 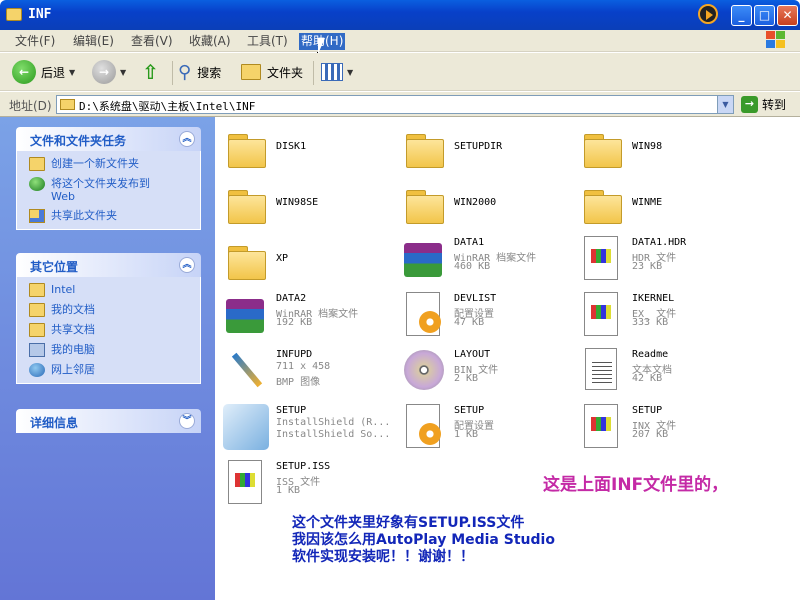 What do you see at coordinates (400, 15) in the screenshot?
I see `title-bar: INF _ □ ✕` at bounding box center [400, 15].